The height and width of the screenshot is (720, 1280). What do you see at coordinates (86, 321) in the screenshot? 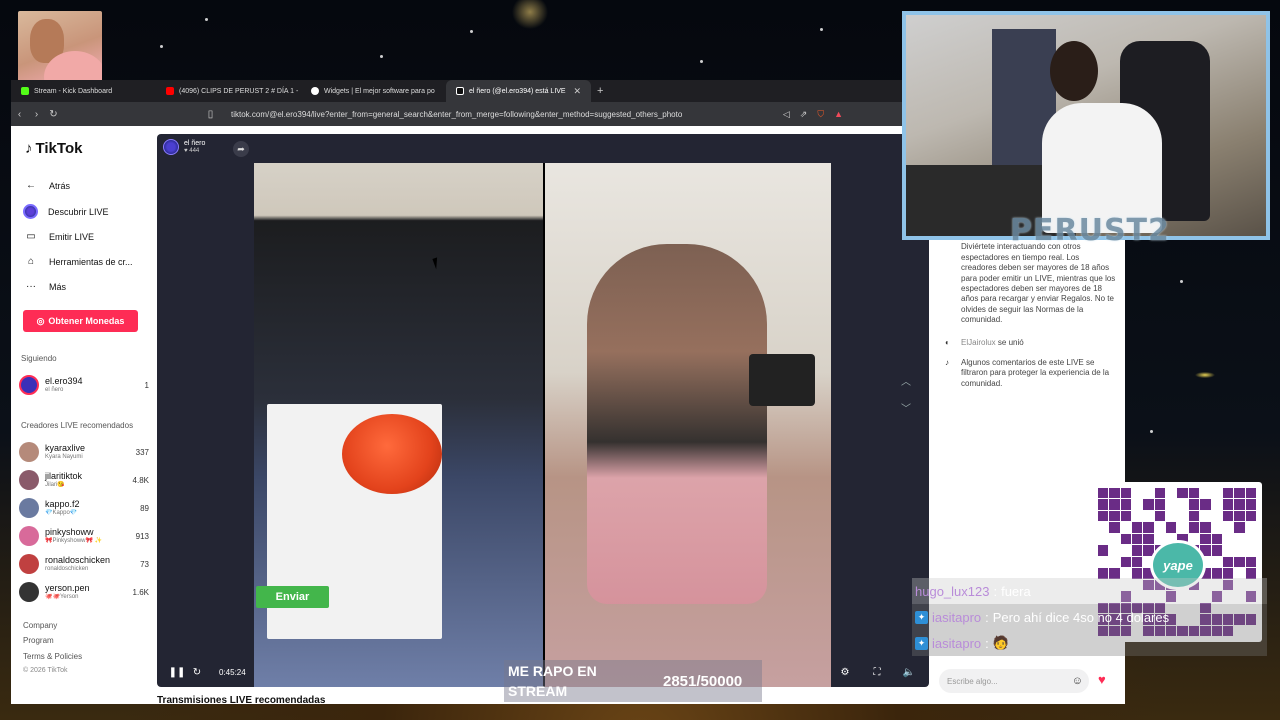
I see `get-coins-label: Obtener Monedas` at bounding box center [86, 321].